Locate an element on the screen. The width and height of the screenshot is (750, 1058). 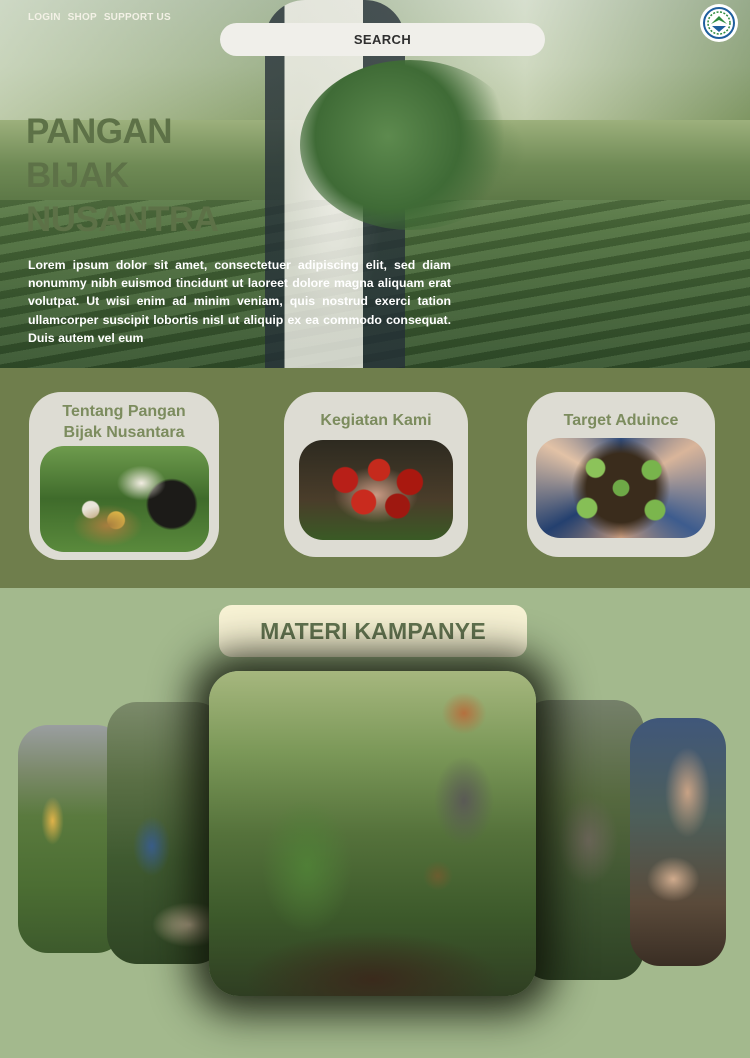
cabbage-bundle is located at coordinates (410, 145).